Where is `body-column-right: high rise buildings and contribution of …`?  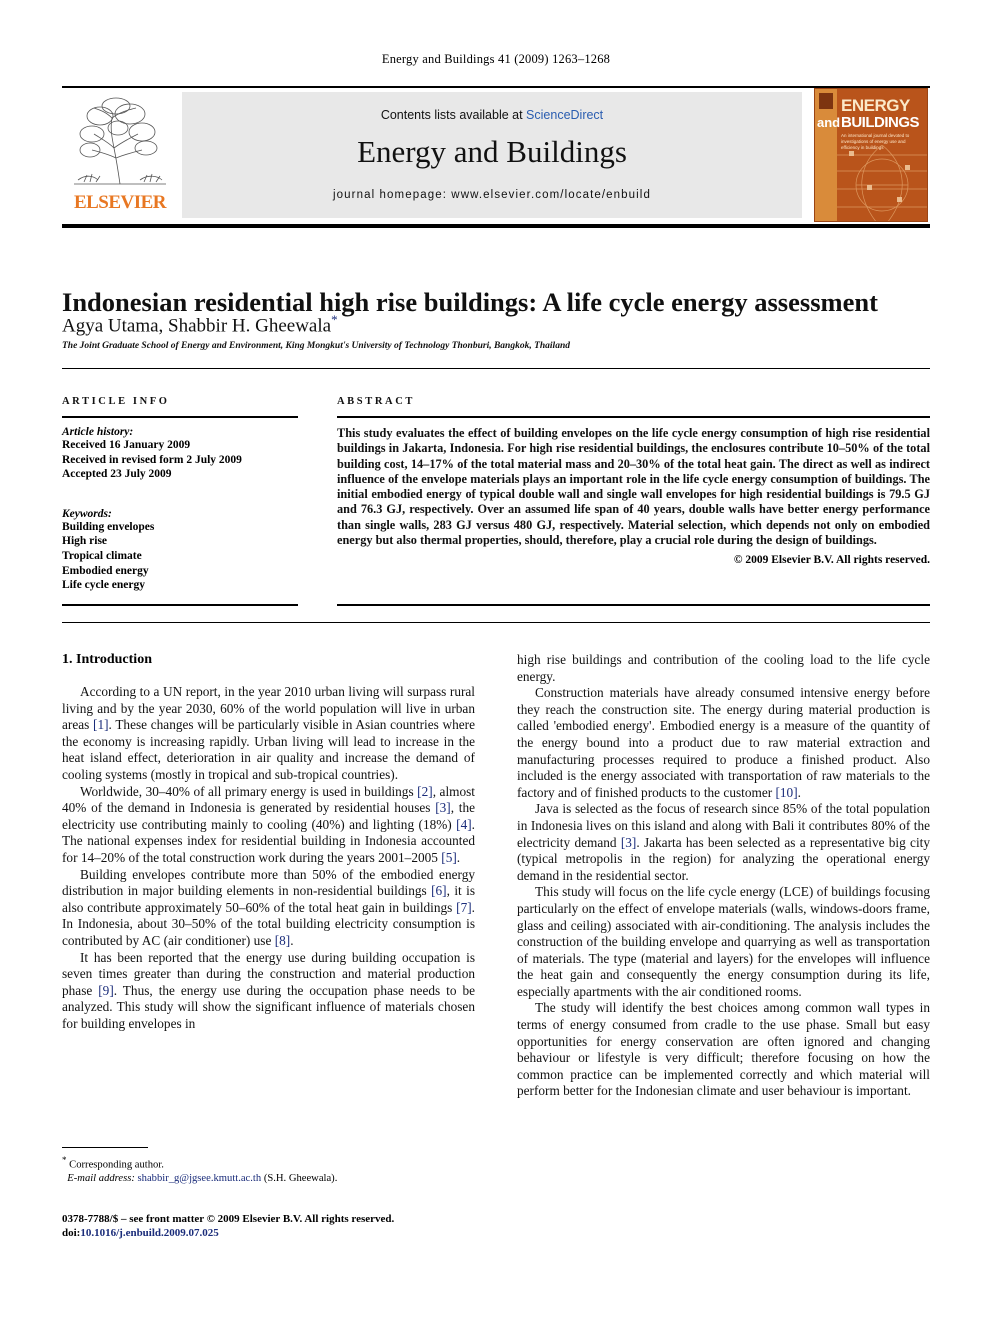
body-column-right: high rise buildings and contribution of … is located at coordinates (723, 876).